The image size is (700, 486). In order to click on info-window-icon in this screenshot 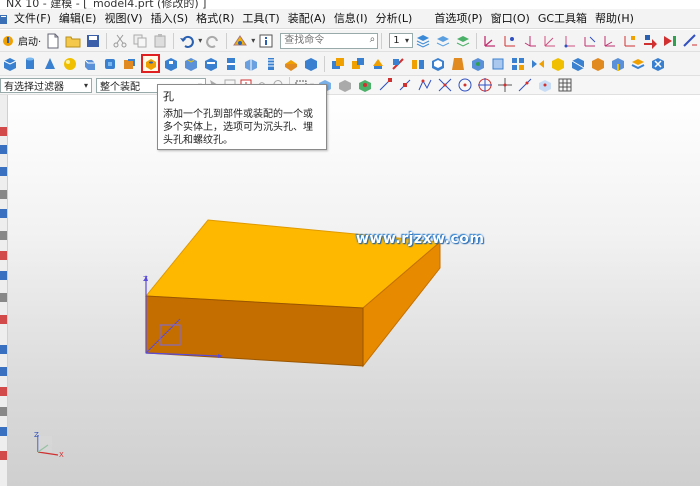, I will do `click(266, 41)`.